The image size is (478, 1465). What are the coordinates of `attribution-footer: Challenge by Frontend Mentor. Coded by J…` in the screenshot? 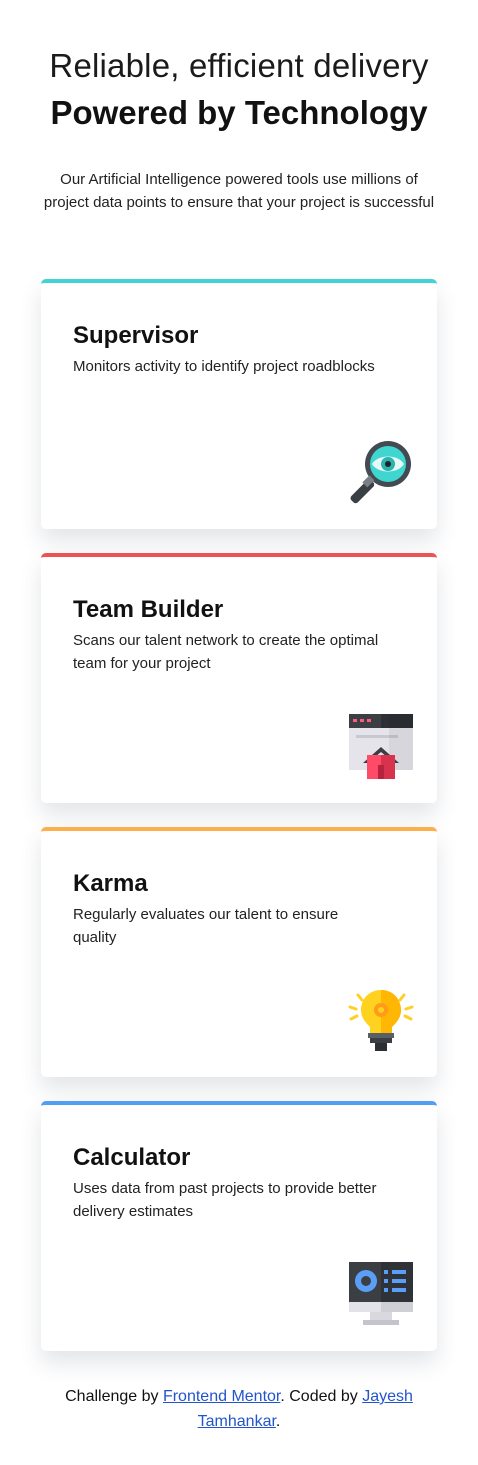 It's located at (239, 1409).